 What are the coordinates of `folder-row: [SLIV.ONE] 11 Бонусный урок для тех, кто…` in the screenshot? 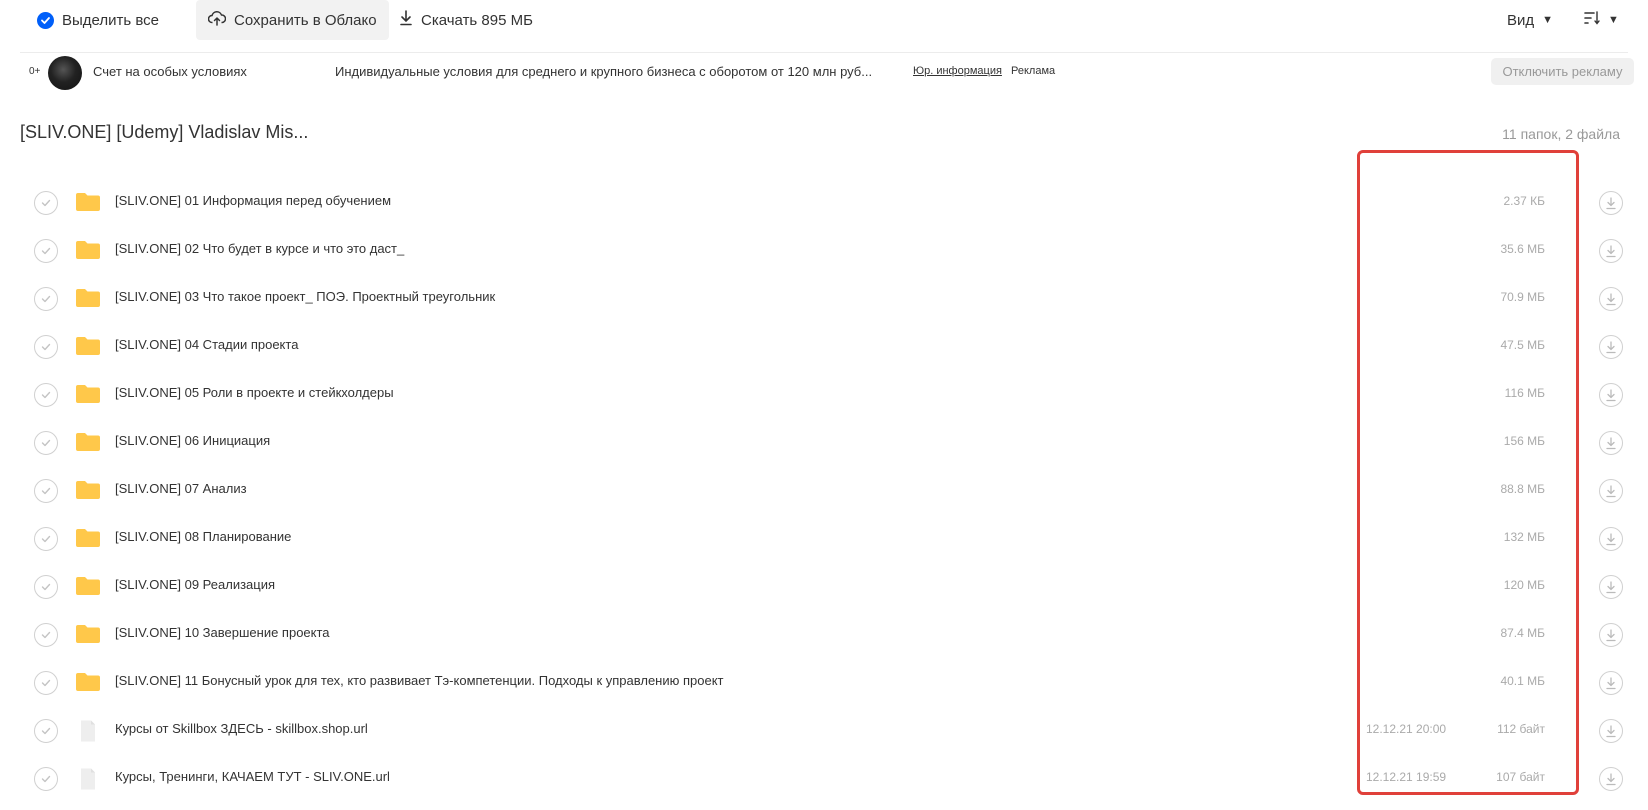 It's located at (824, 682).